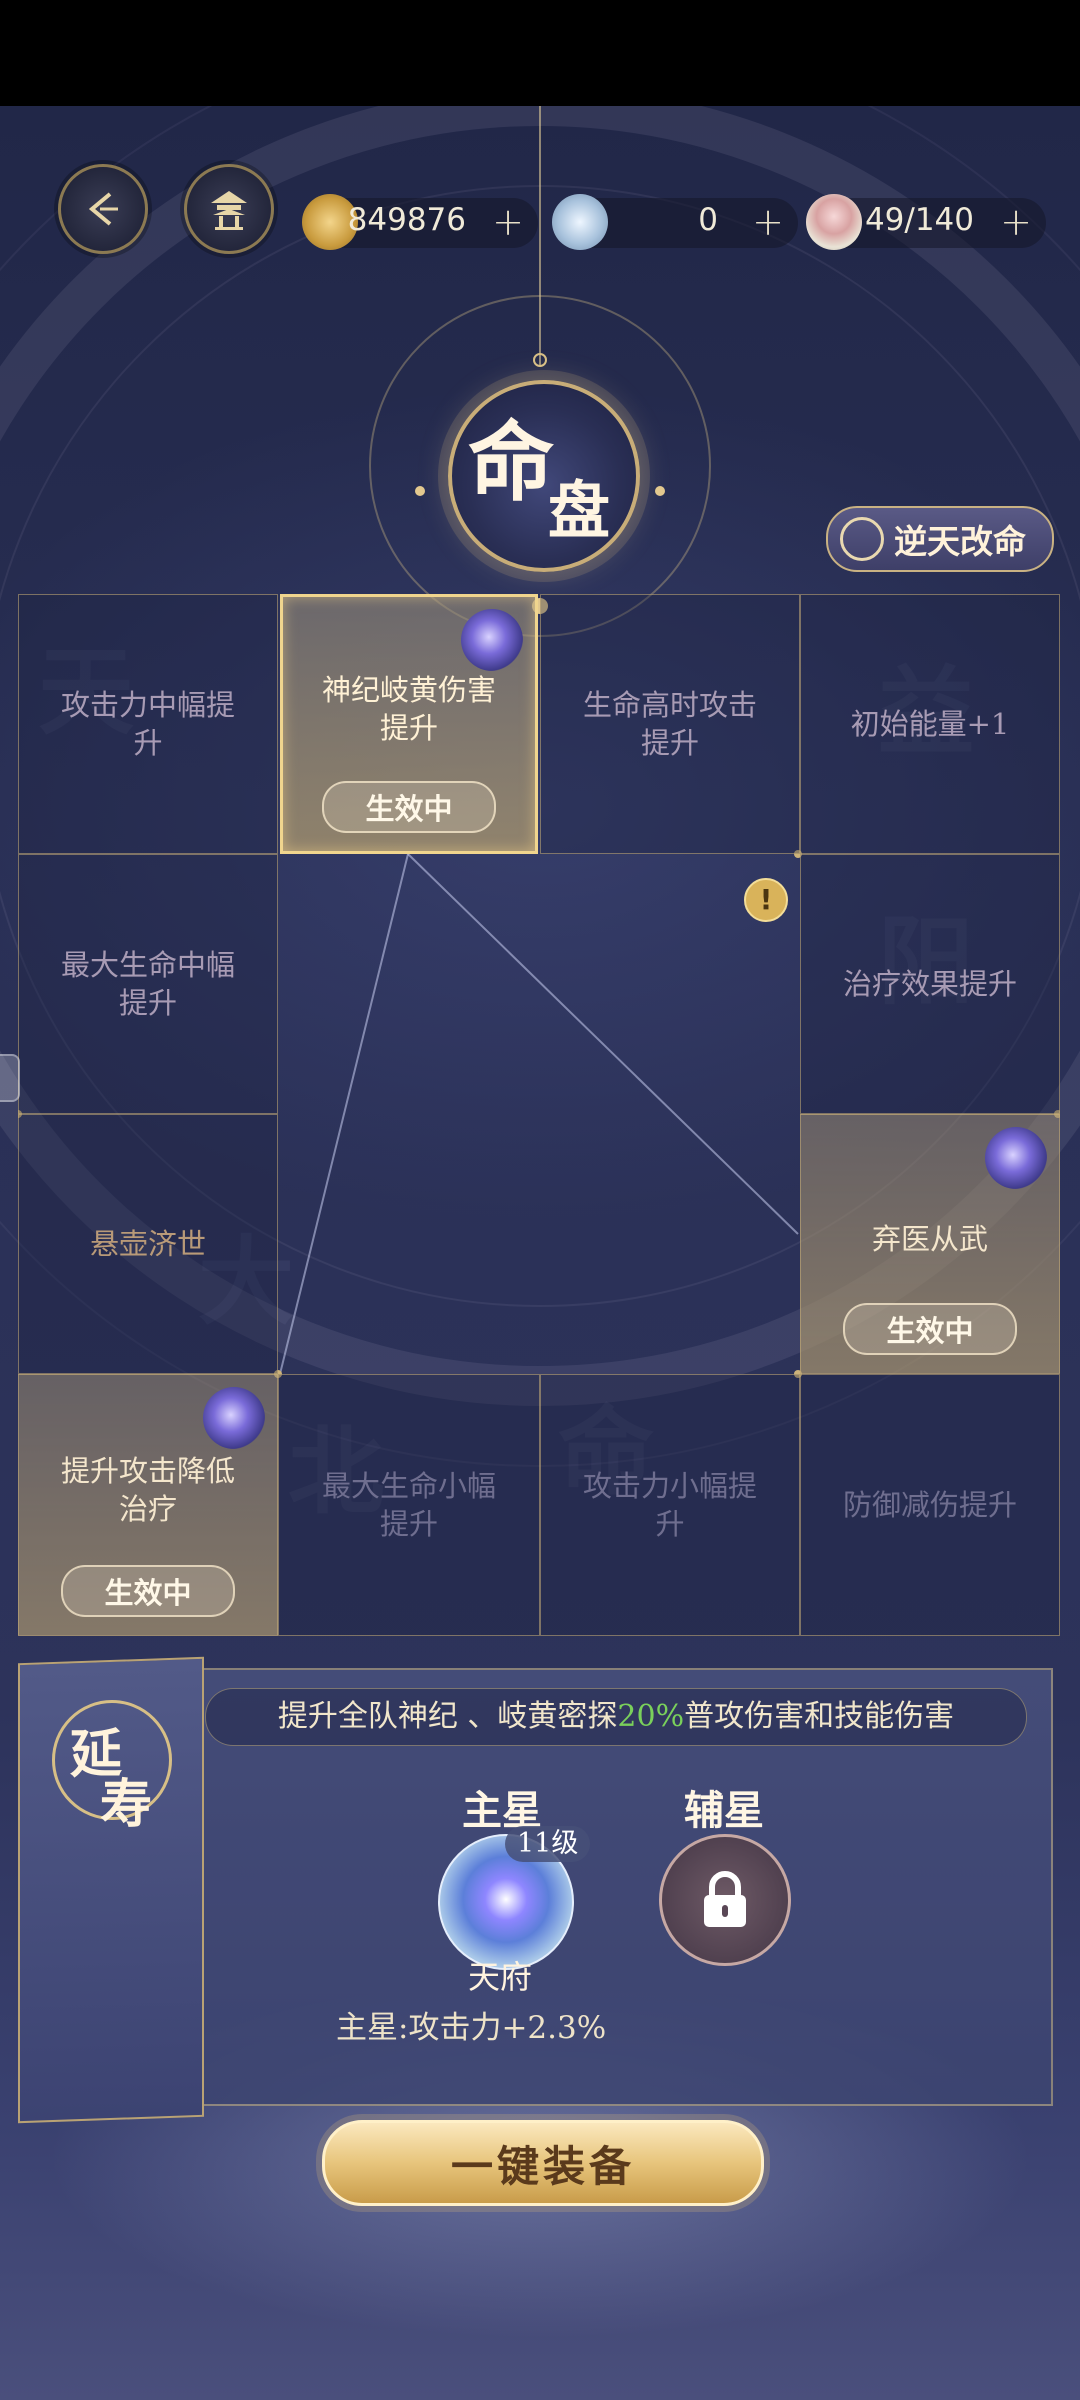 This screenshot has width=1080, height=2400. I want to click on add-jade-button: +, so click(768, 222).